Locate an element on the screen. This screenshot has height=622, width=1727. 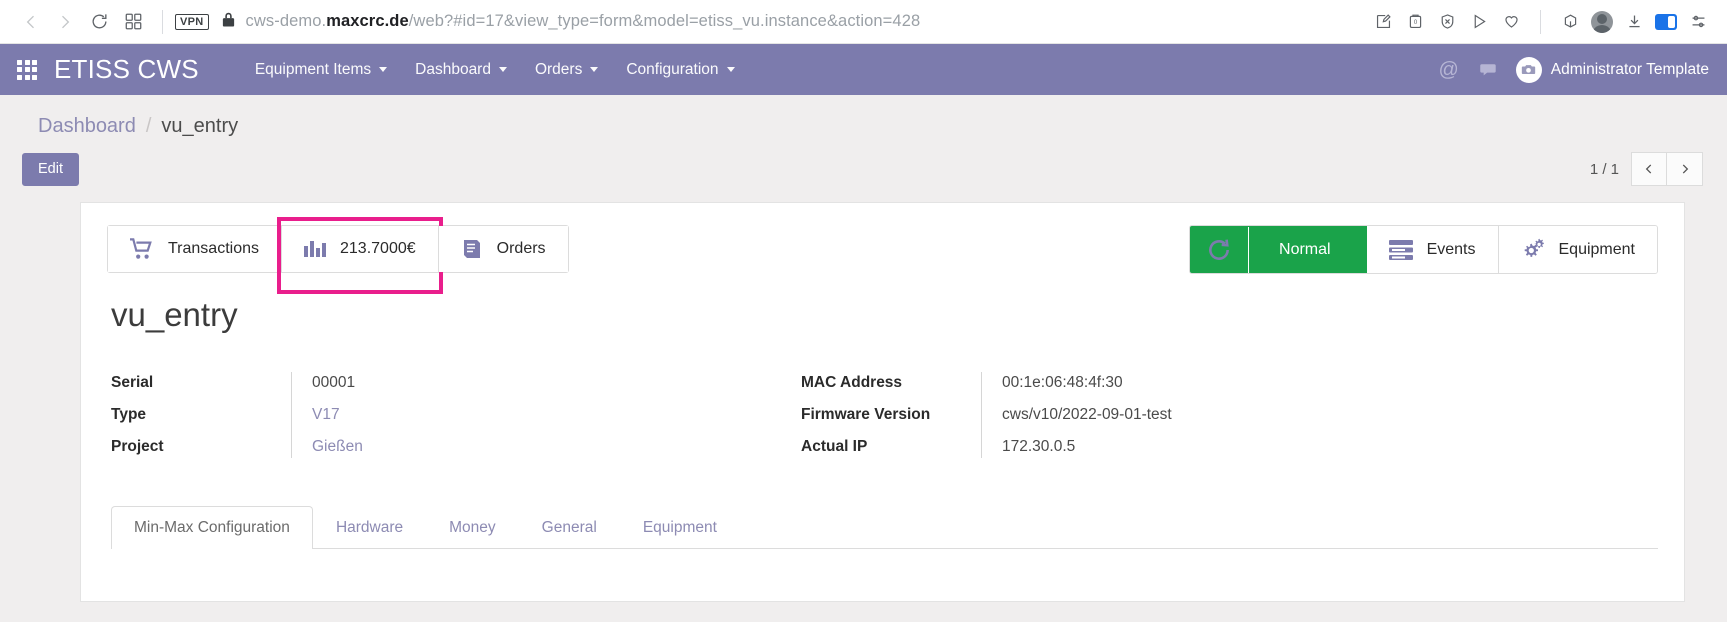
url-prefix: cws-demo. is located at coordinates (286, 21).